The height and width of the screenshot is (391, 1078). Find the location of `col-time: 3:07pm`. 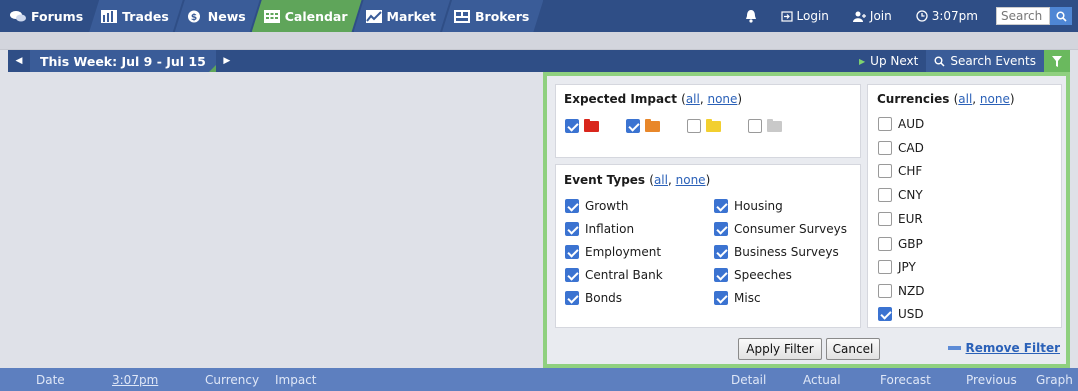

col-time: 3:07pm is located at coordinates (135, 380).